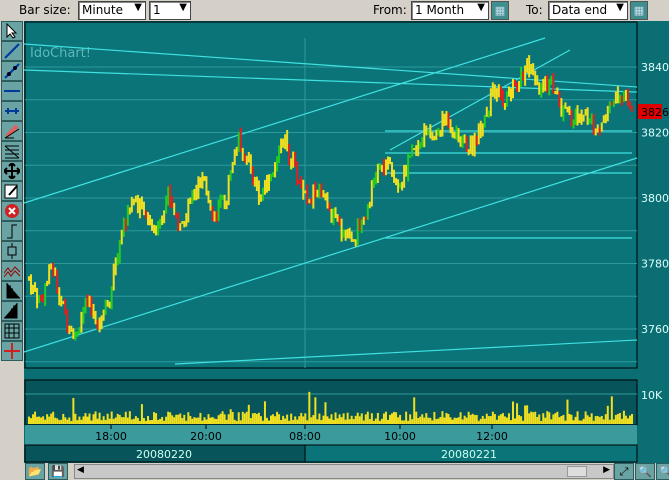 This screenshot has width=669, height=480. I want to click on delete-tool, so click(12, 211).